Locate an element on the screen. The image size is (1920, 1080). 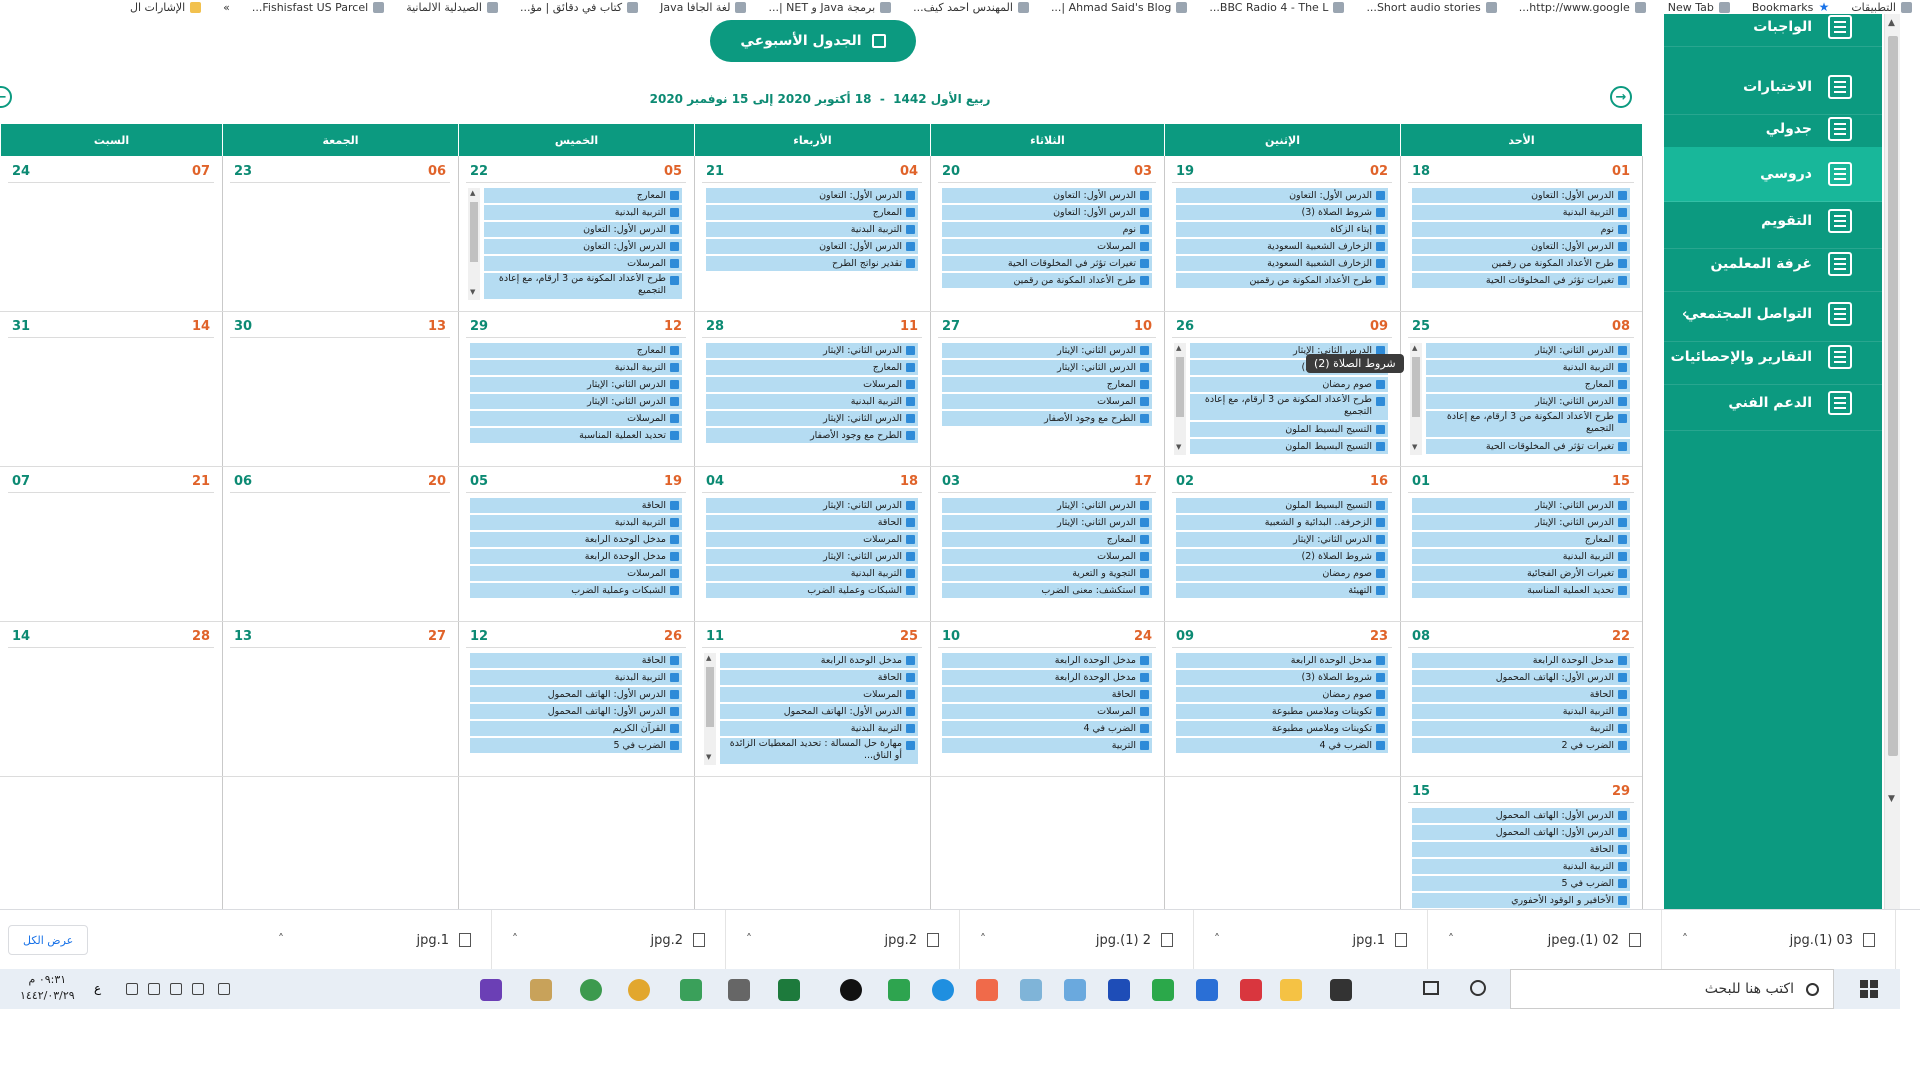
upwork-icon is located at coordinates (851, 990).